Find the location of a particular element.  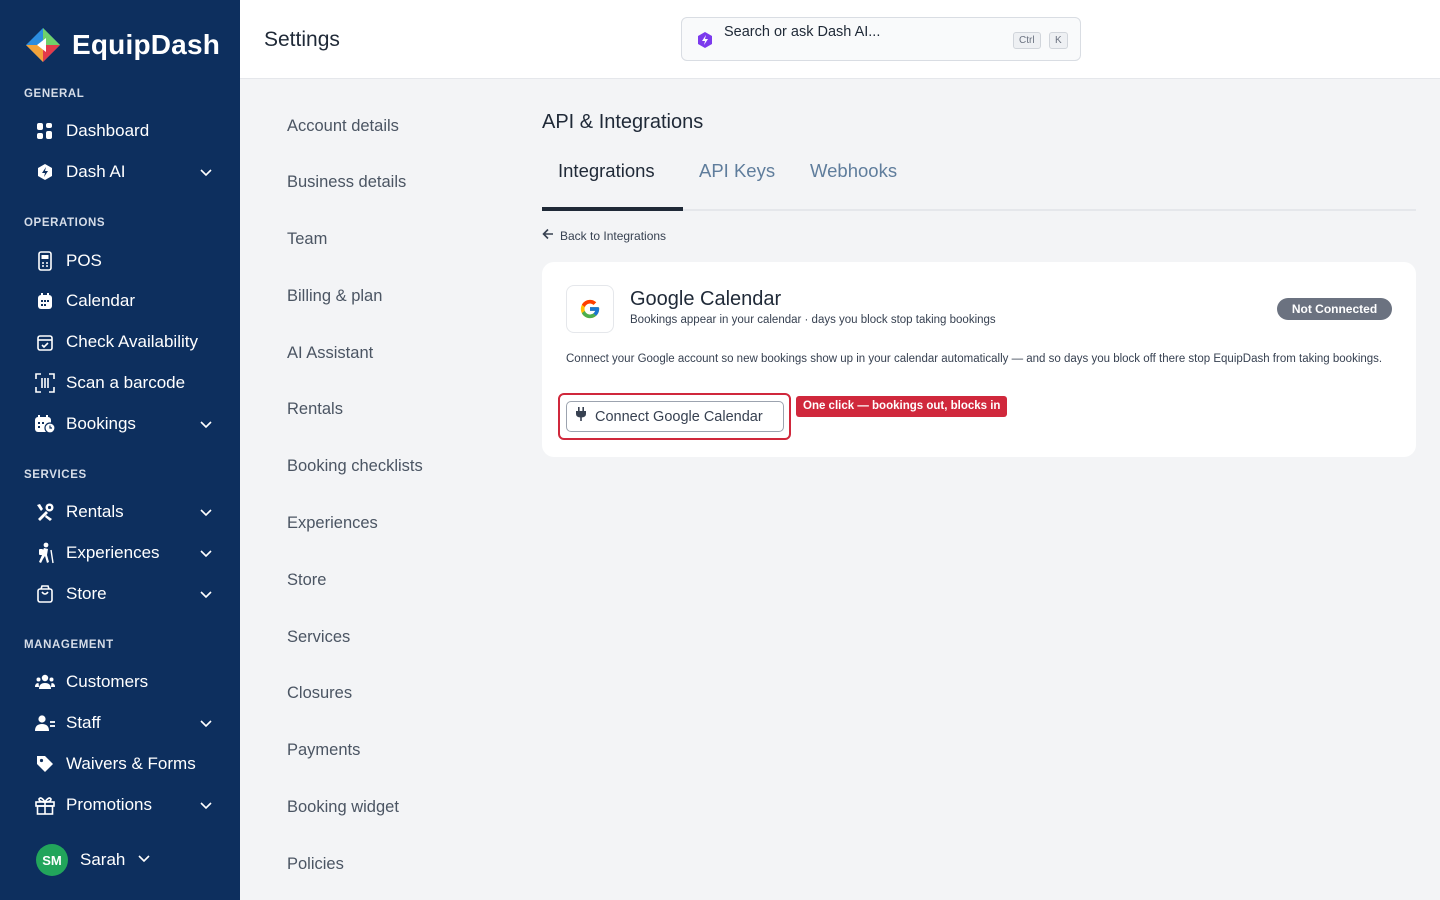

gift-icon is located at coordinates (45, 805).